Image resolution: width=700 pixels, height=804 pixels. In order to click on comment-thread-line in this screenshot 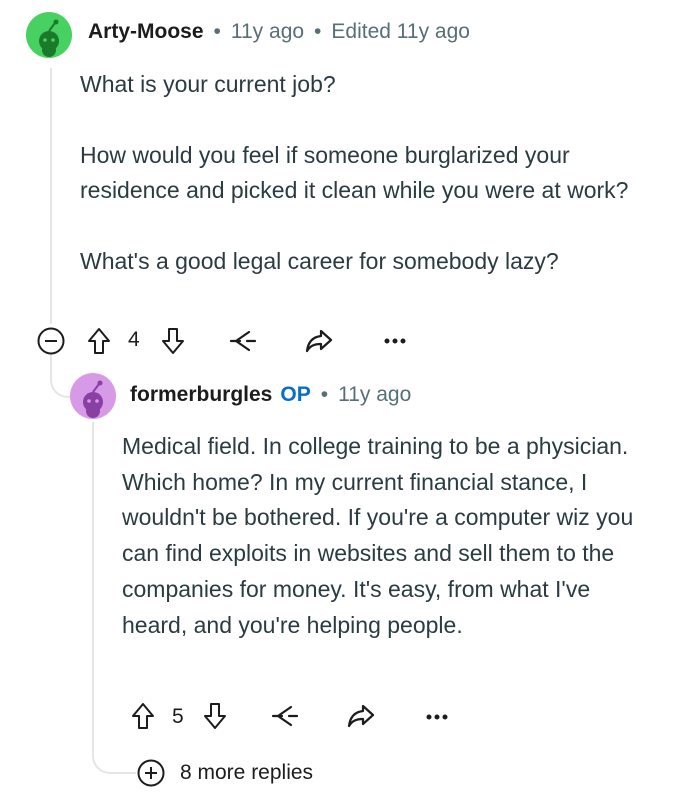, I will do `click(51, 196)`.